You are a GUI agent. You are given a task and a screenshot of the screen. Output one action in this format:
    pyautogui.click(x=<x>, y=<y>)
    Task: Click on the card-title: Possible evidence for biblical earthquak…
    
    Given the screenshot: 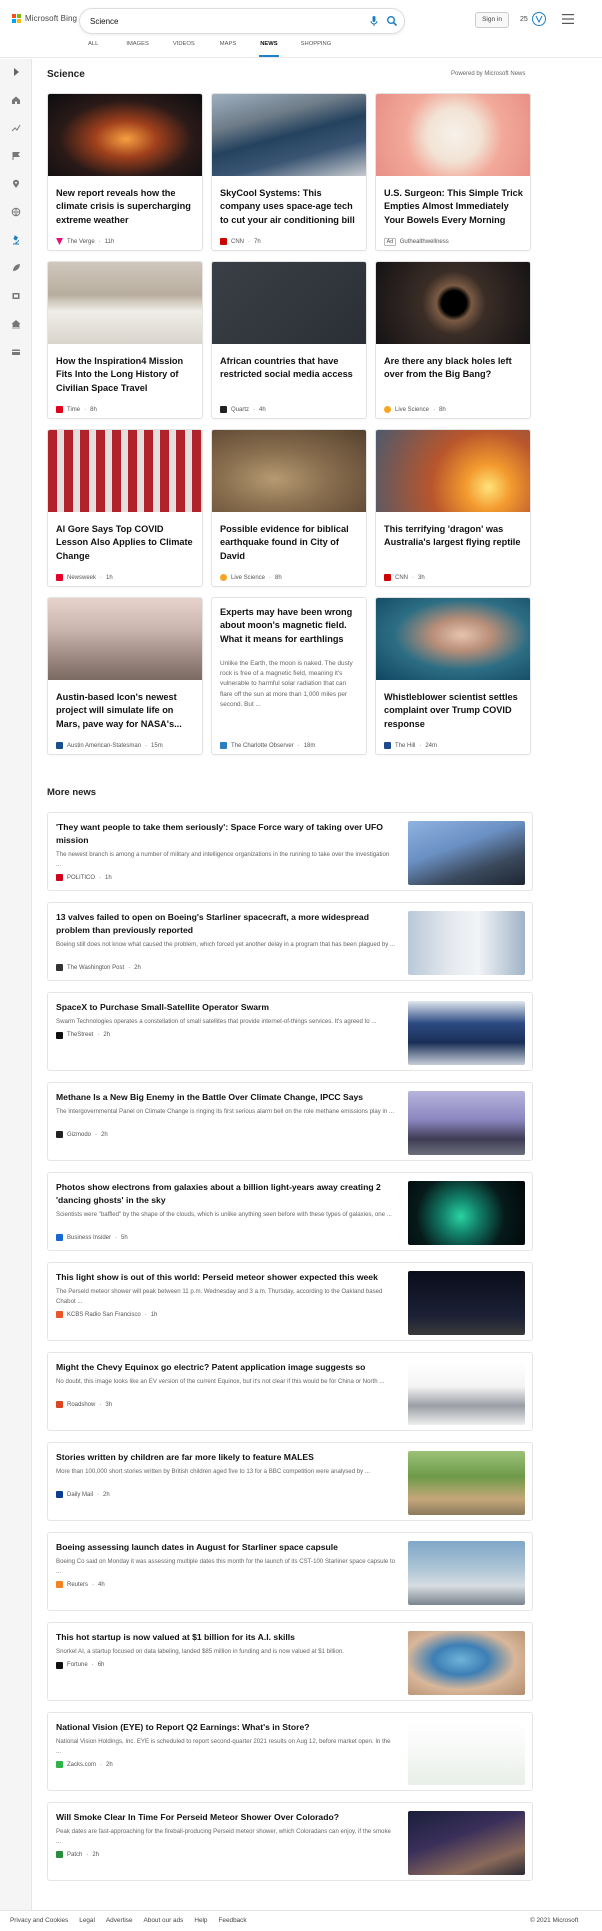 What is the action you would take?
    pyautogui.click(x=290, y=543)
    